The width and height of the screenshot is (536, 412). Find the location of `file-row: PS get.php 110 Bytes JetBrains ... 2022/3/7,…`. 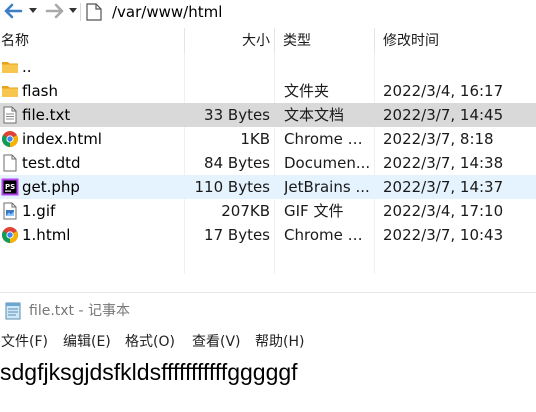

file-row: PS get.php 110 Bytes JetBrains ... 2022/3/7,… is located at coordinates (268, 187).